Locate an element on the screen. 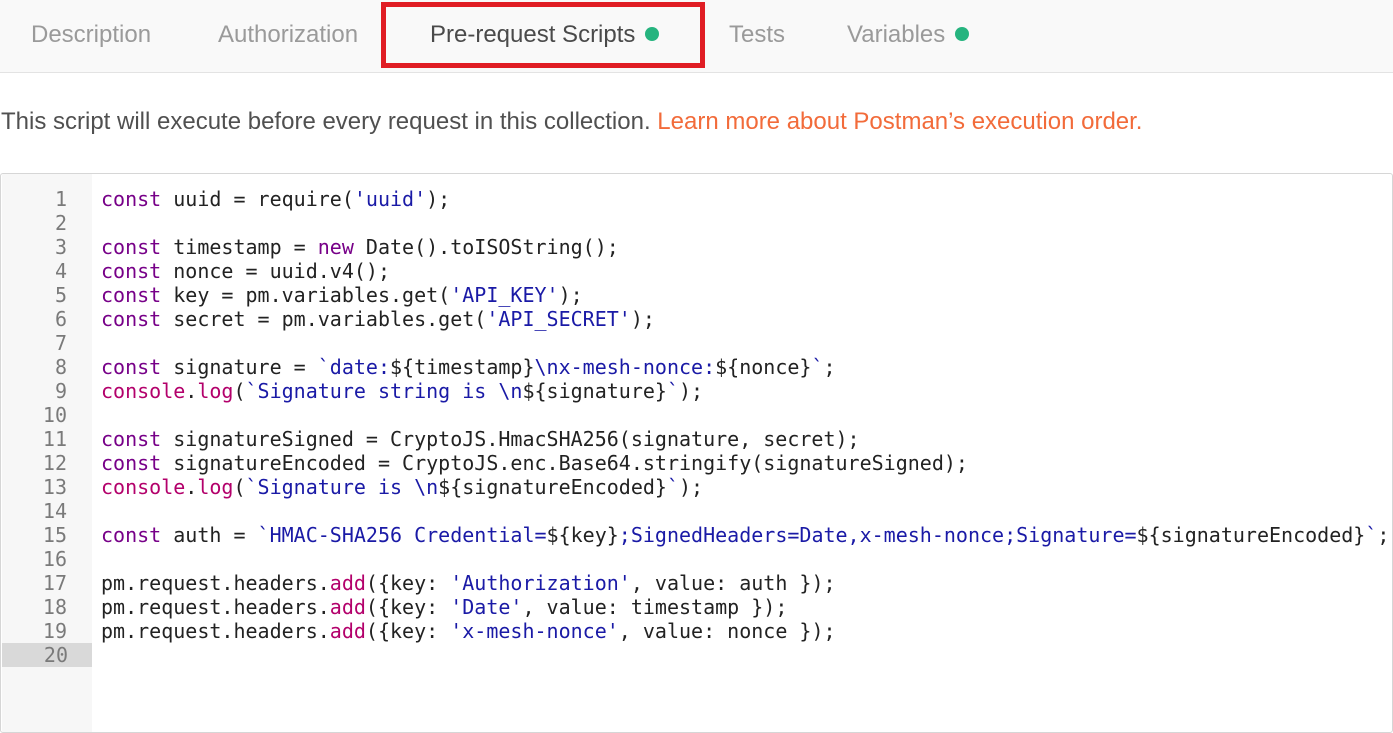 The image size is (1393, 733). tab-variables: Variables is located at coordinates (908, 36).